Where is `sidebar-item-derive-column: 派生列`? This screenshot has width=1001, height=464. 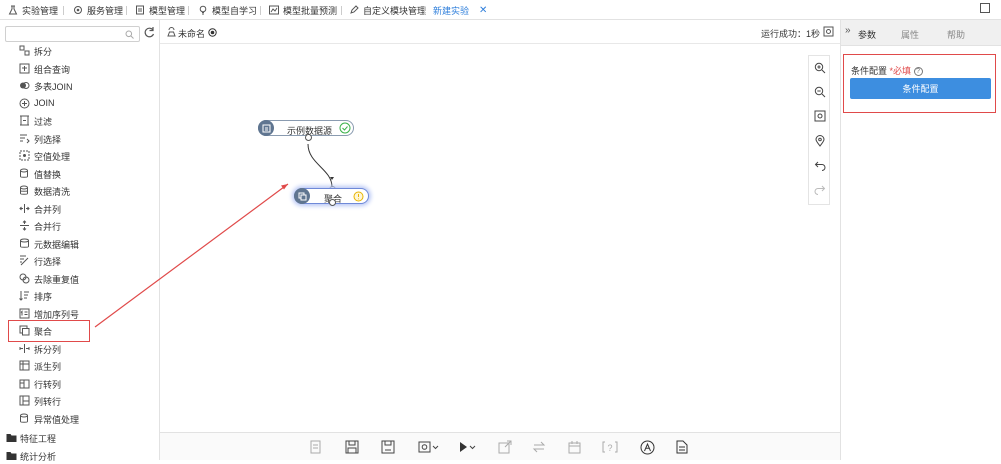
sidebar-item-derive-column: 派生列 is located at coordinates (79, 365).